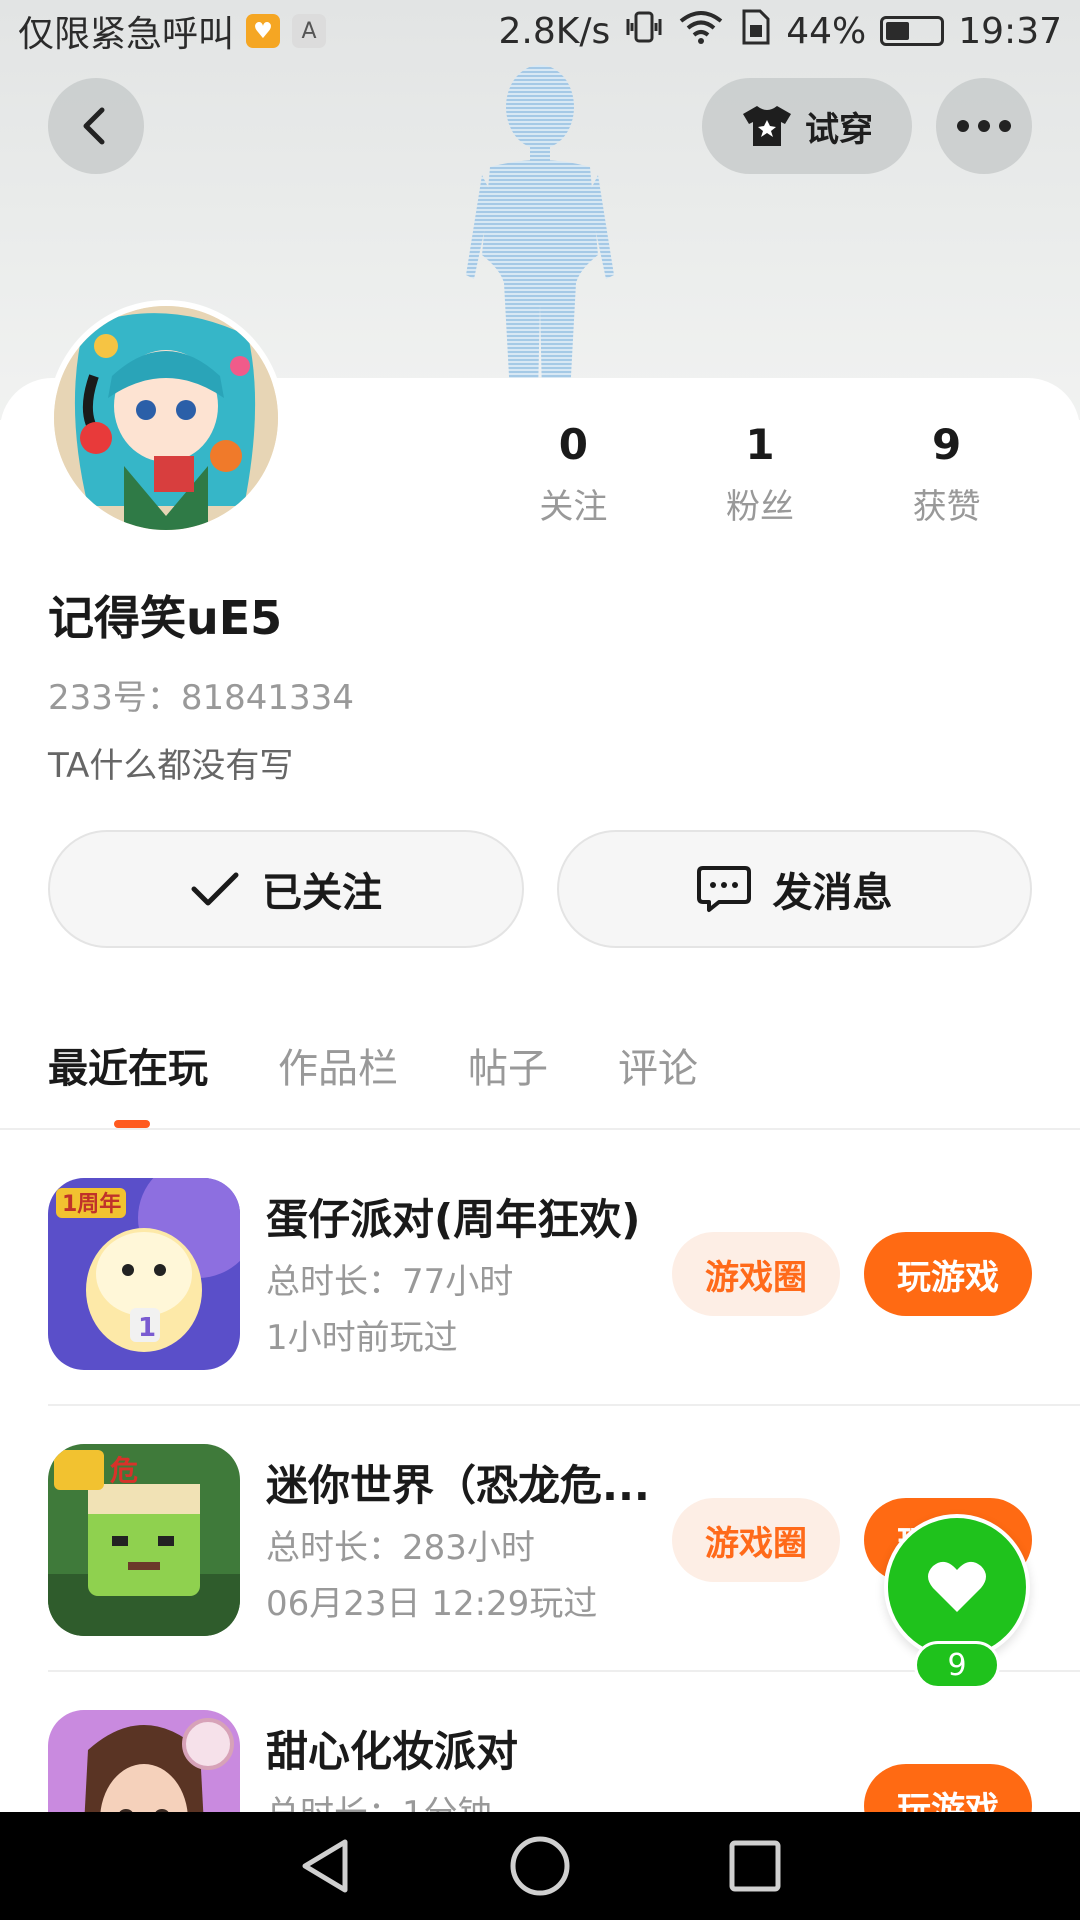 The image size is (1080, 1920). Describe the element at coordinates (165, 618) in the screenshot. I see `username: 记得笑uE5` at that location.